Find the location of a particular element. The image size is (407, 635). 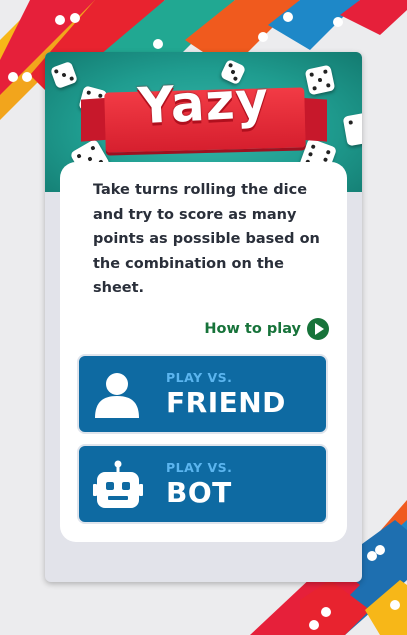

play-circle-icon is located at coordinates (318, 329).